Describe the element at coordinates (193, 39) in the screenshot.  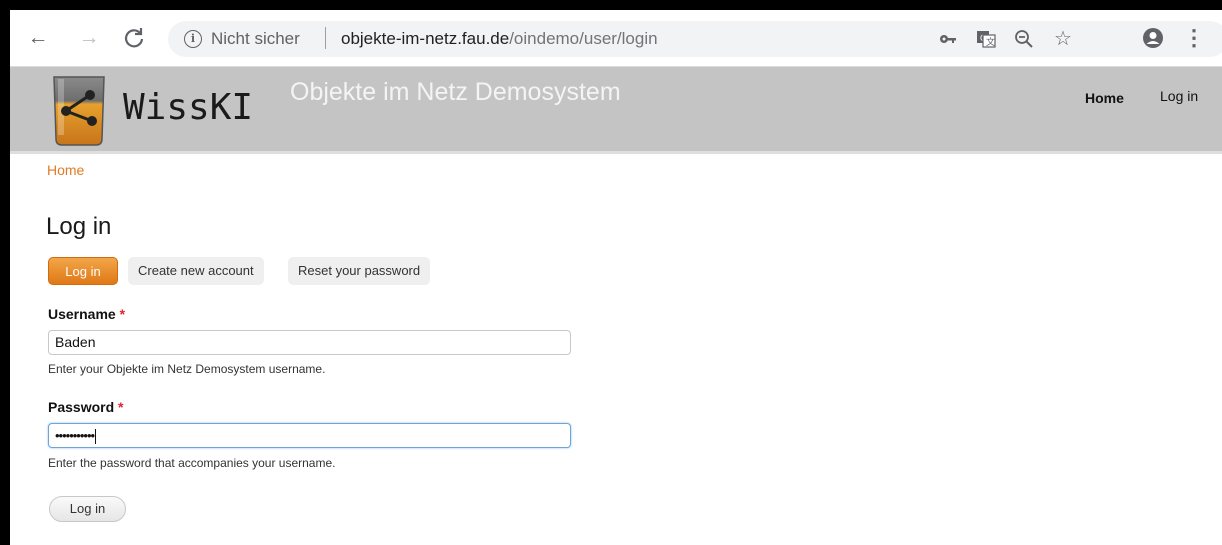
I see `info-icon: i` at that location.